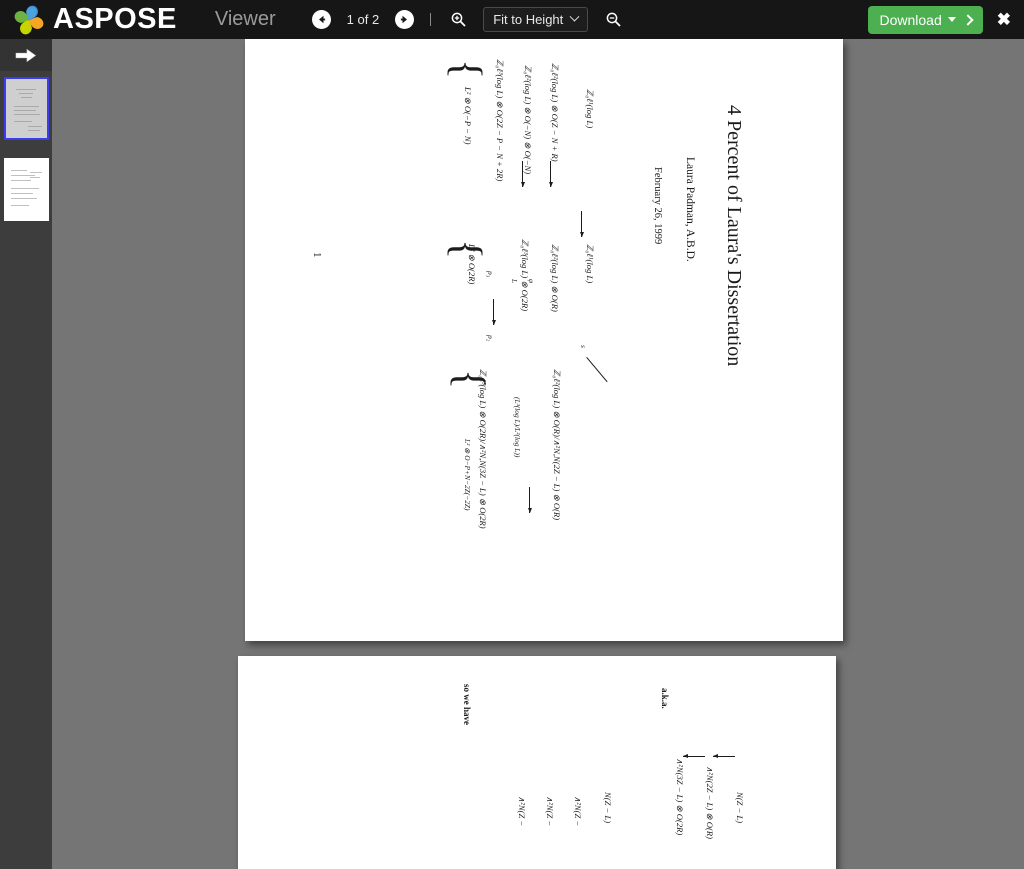 The width and height of the screenshot is (1024, 869). What do you see at coordinates (968, 19) in the screenshot?
I see `chevron-right-icon` at bounding box center [968, 19].